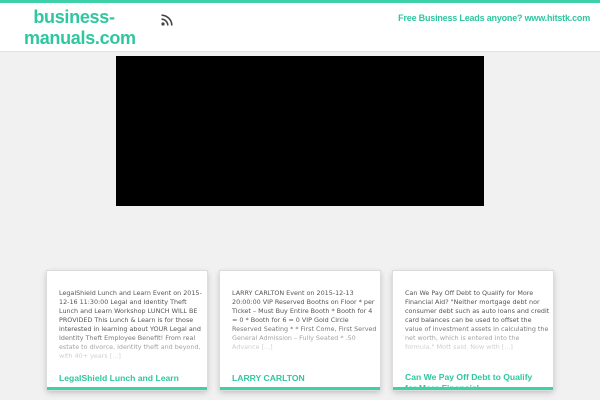 The image size is (600, 400). Describe the element at coordinates (302, 378) in the screenshot. I see `post-title-link: LARRY CARLTON` at that location.